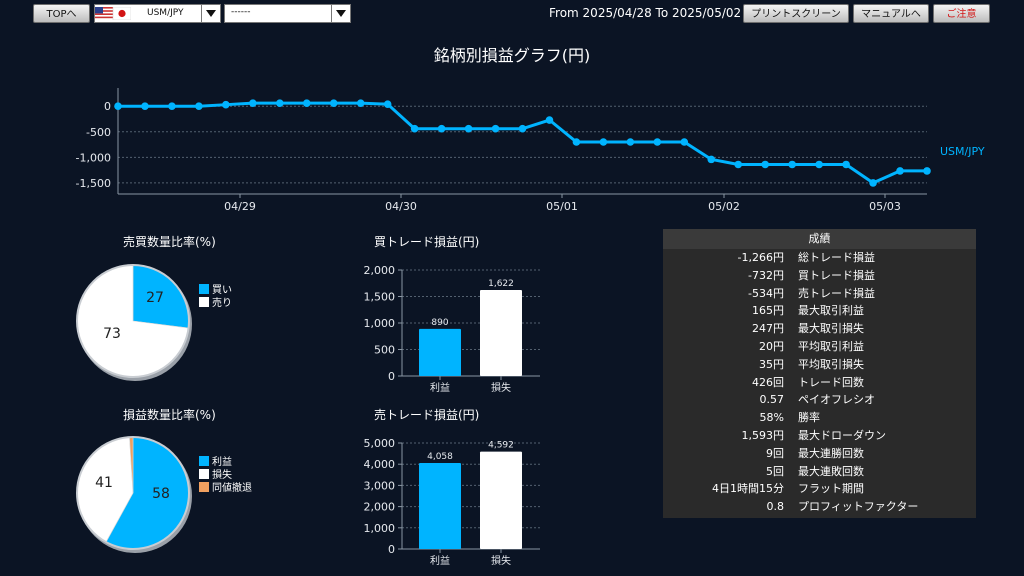 Image resolution: width=1024 pixels, height=576 pixels. Describe the element at coordinates (104, 483) in the screenshot. I see `pie-value-label: 41` at that location.